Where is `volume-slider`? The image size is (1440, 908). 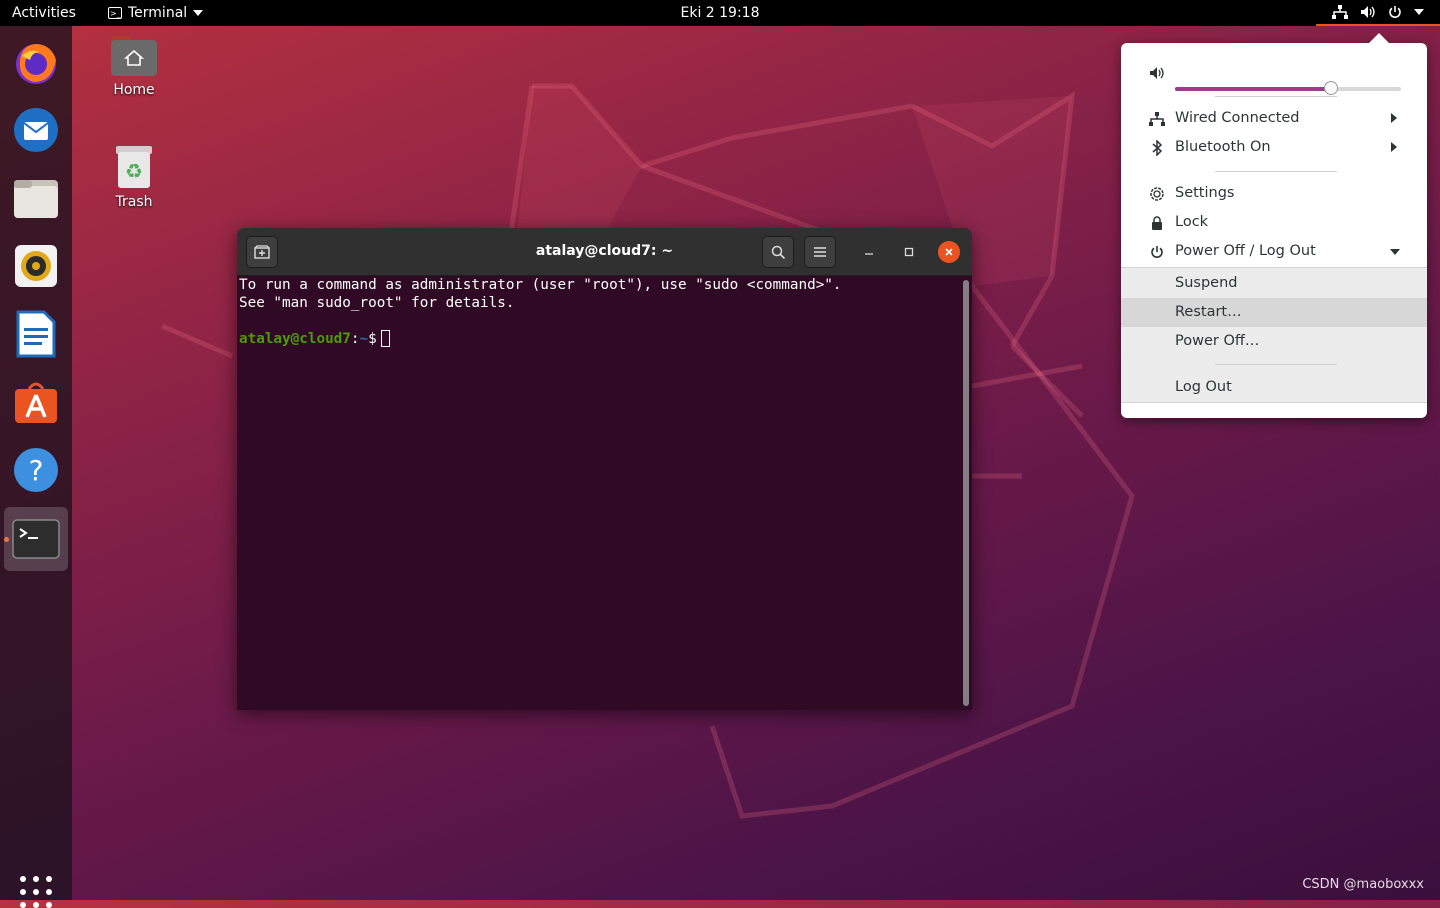
volume-slider is located at coordinates (1288, 88).